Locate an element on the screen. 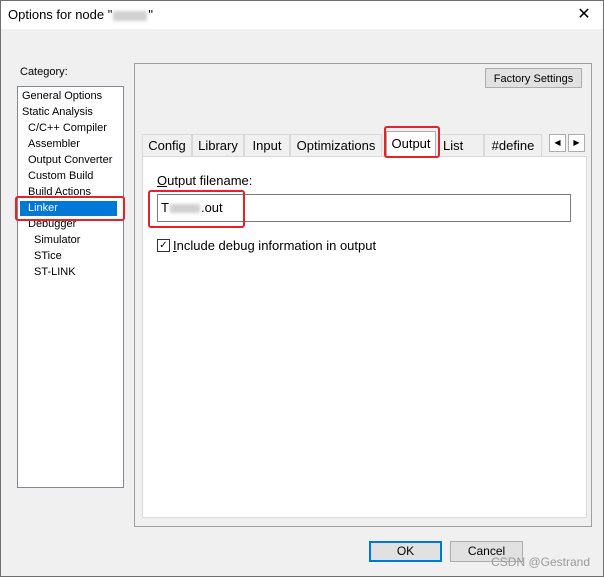  redacted-node-name is located at coordinates (130, 15).